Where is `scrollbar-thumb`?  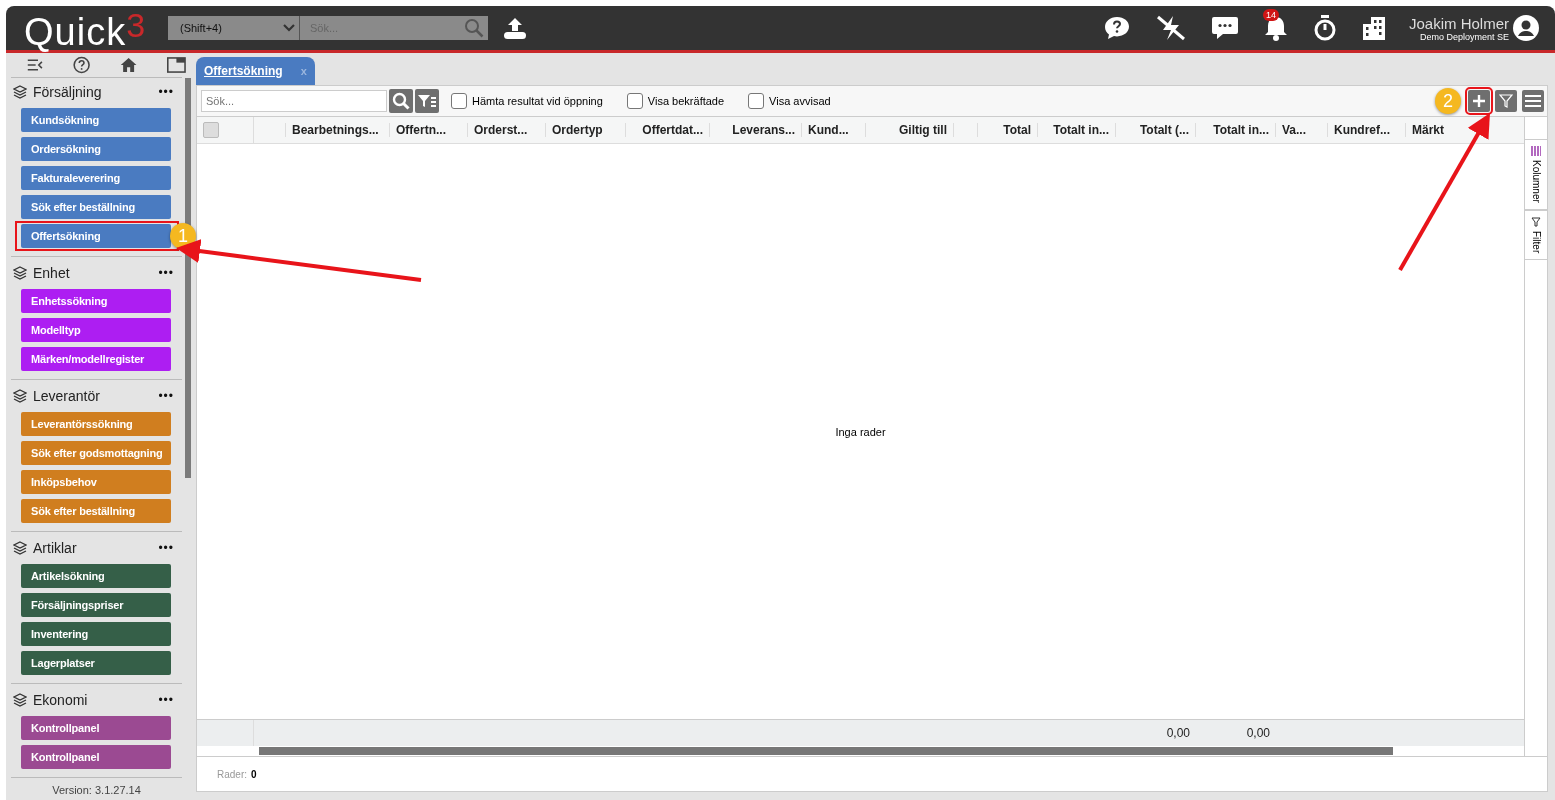 scrollbar-thumb is located at coordinates (826, 751).